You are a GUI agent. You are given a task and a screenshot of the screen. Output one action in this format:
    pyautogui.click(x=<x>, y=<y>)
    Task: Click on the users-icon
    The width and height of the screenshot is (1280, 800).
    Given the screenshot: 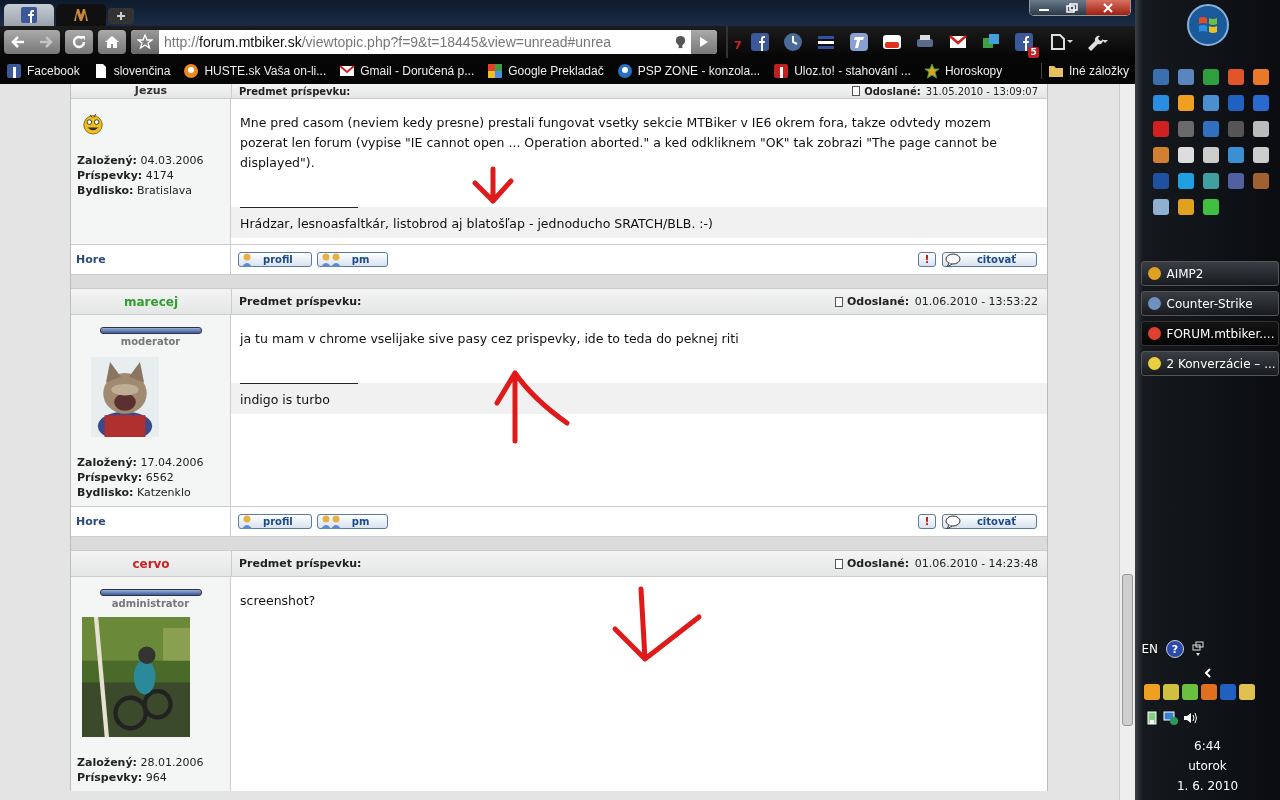 What is the action you would take?
    pyautogui.click(x=330, y=259)
    